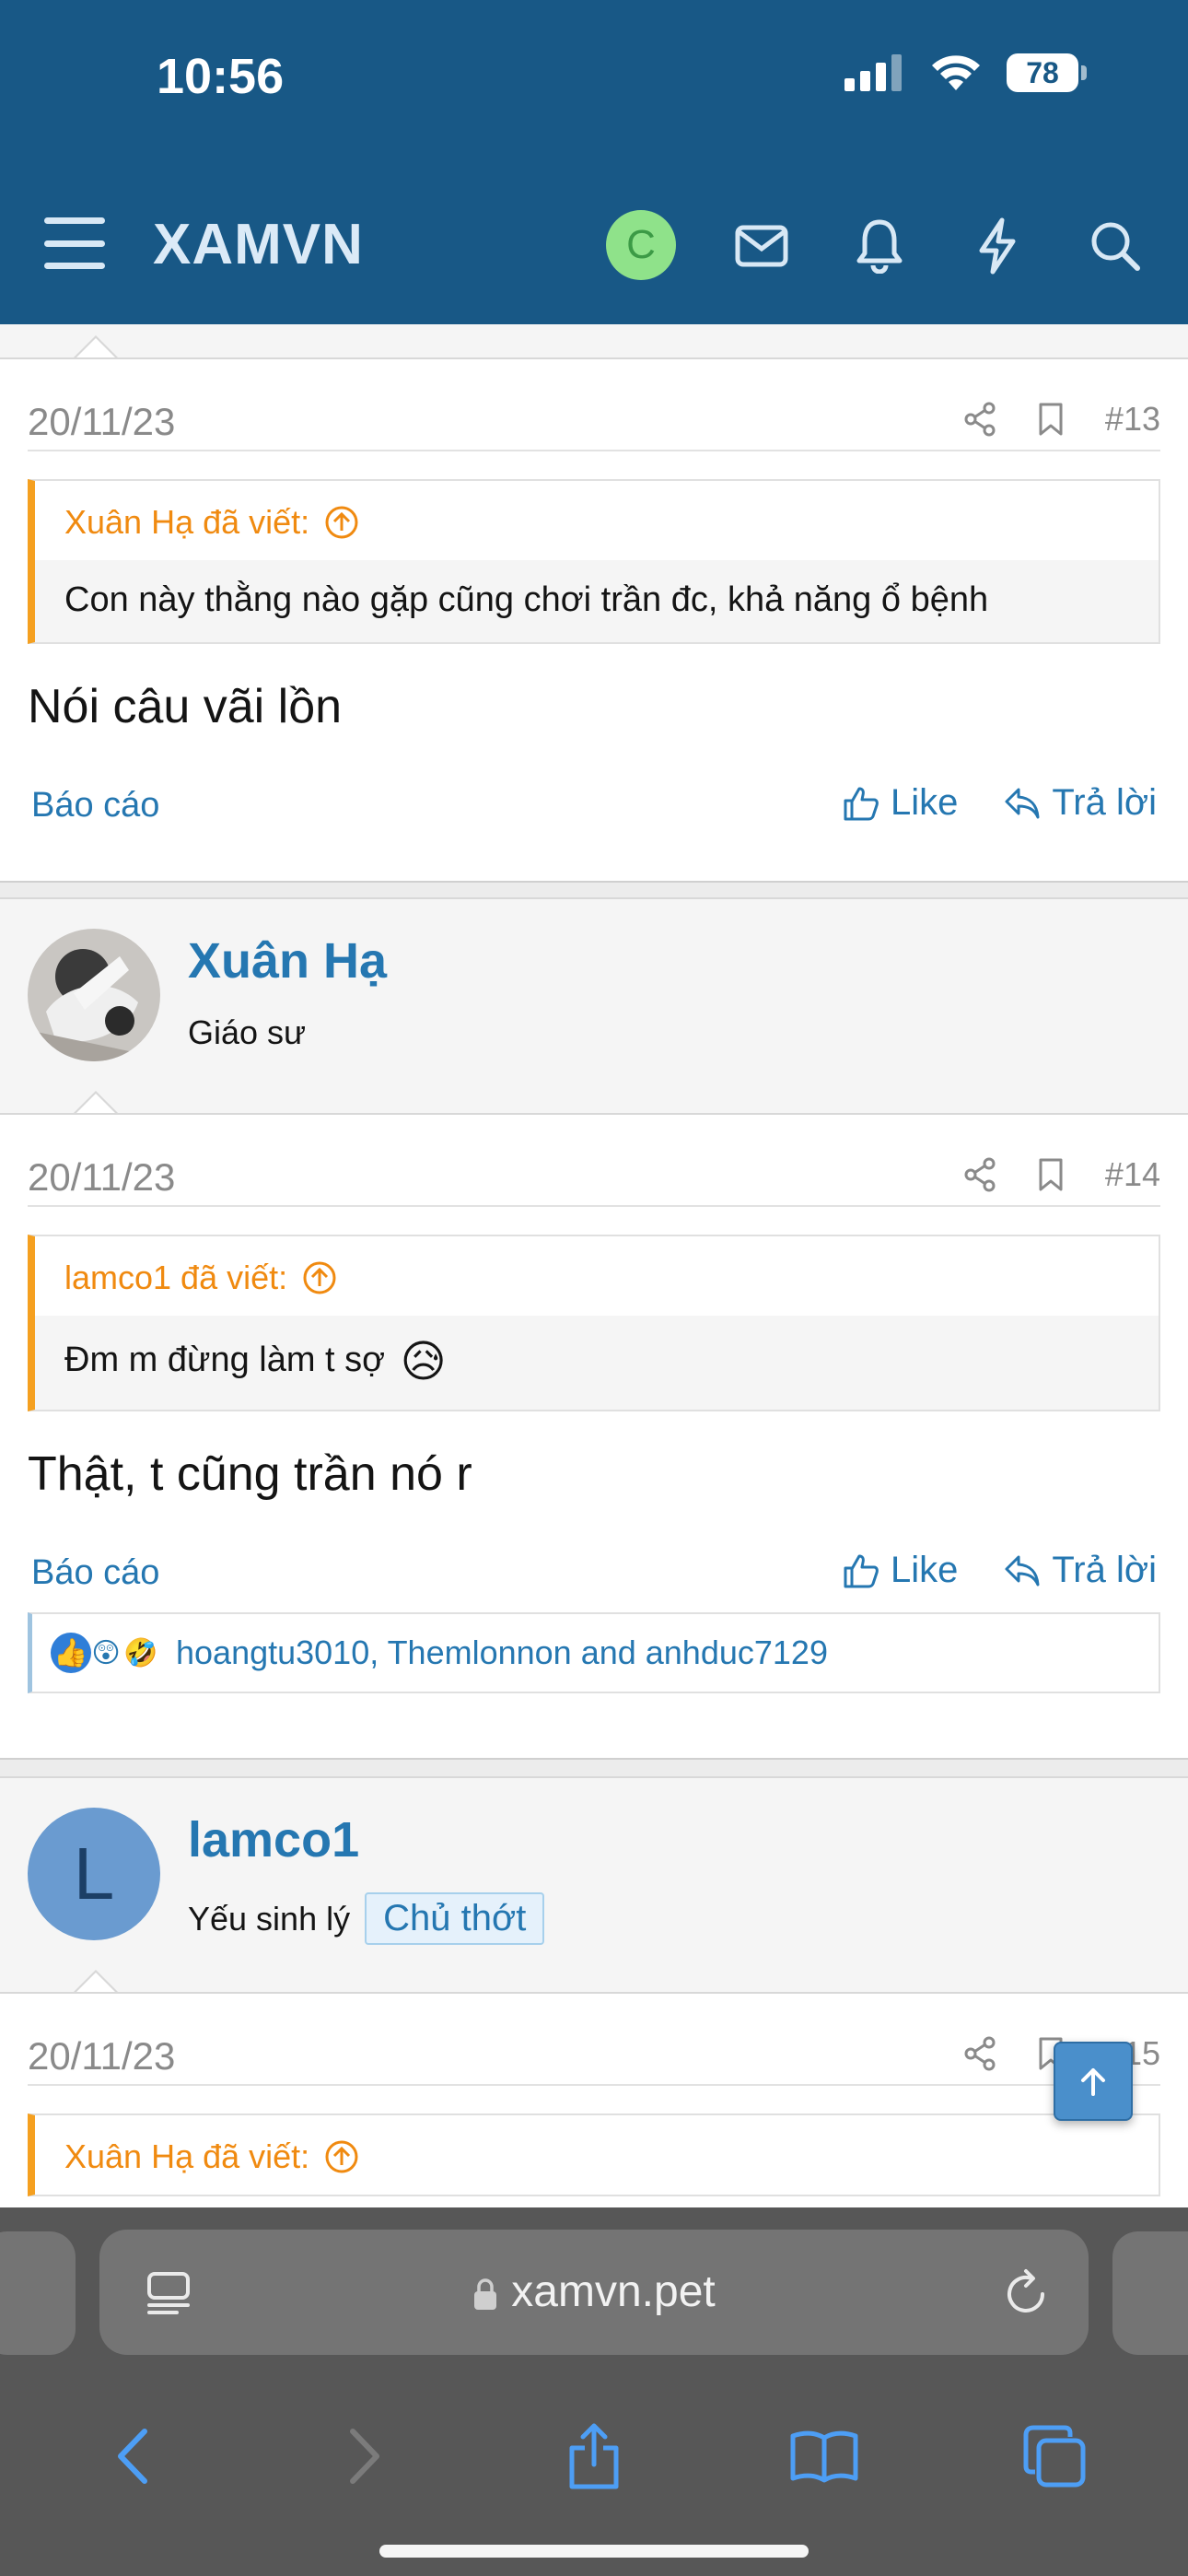 This screenshot has height=2576, width=1188. I want to click on post-meta: 20/11/23 #15, so click(594, 2040).